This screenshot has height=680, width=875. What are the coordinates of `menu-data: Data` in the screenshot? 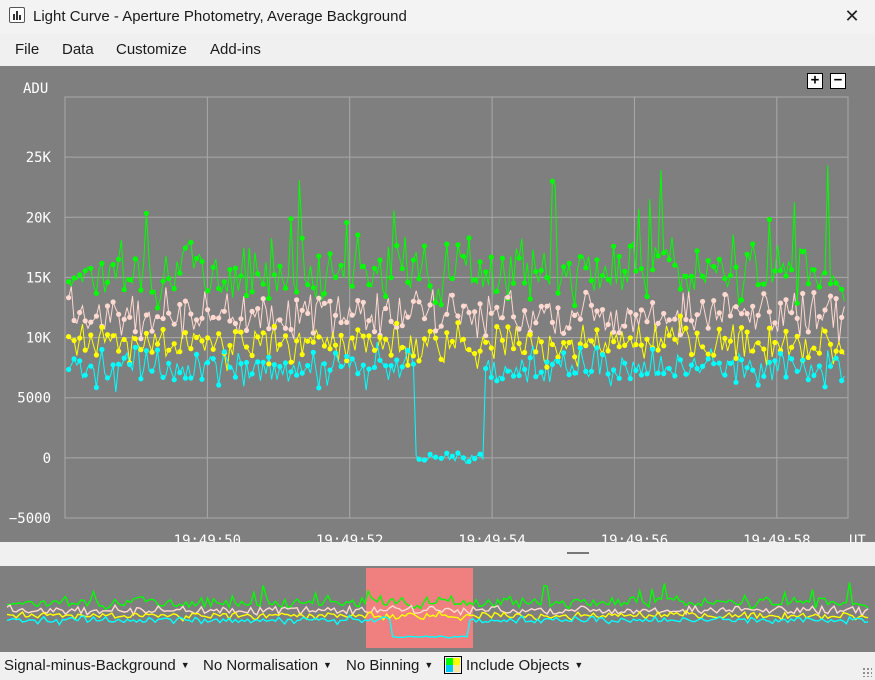 It's located at (78, 49).